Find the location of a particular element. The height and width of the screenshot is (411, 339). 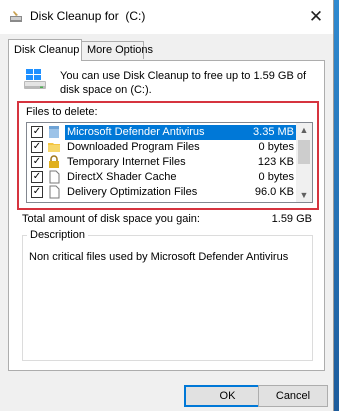

item-size: 96.0 KB is located at coordinates (274, 192).